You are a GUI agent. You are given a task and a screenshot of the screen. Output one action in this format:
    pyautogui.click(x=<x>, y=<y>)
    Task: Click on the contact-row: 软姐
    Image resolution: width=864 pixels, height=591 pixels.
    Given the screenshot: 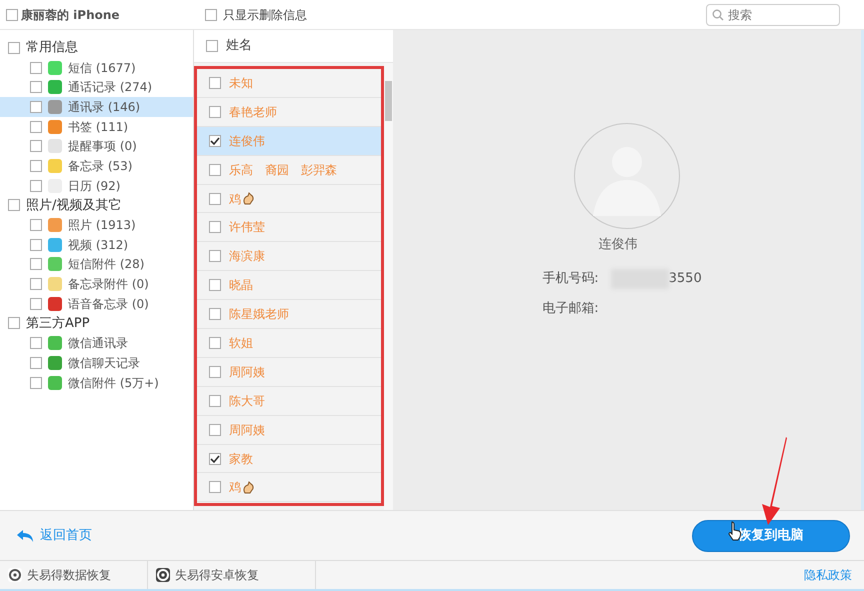 What is the action you would take?
    pyautogui.click(x=289, y=343)
    